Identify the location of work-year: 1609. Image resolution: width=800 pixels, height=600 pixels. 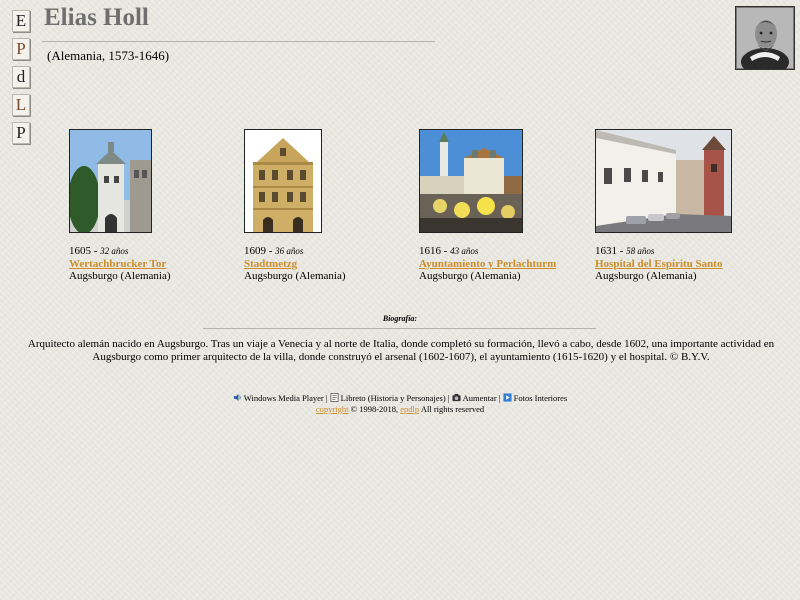
(255, 251).